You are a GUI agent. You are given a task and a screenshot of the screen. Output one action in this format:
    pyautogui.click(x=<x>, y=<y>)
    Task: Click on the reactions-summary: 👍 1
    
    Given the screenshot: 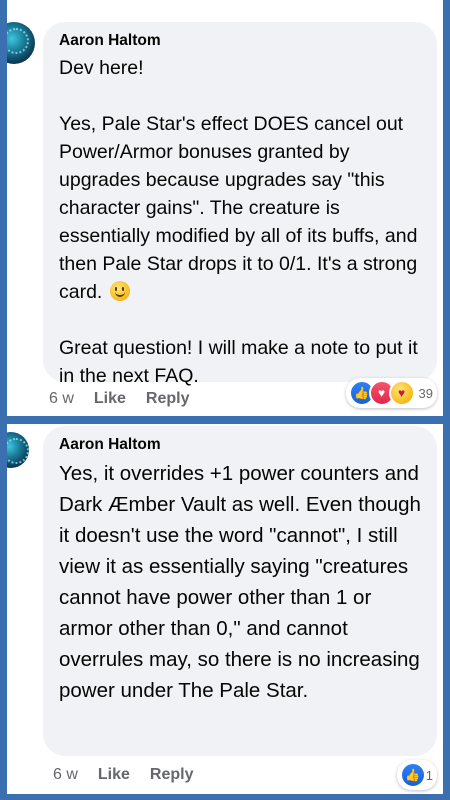 What is the action you would take?
    pyautogui.click(x=416, y=775)
    